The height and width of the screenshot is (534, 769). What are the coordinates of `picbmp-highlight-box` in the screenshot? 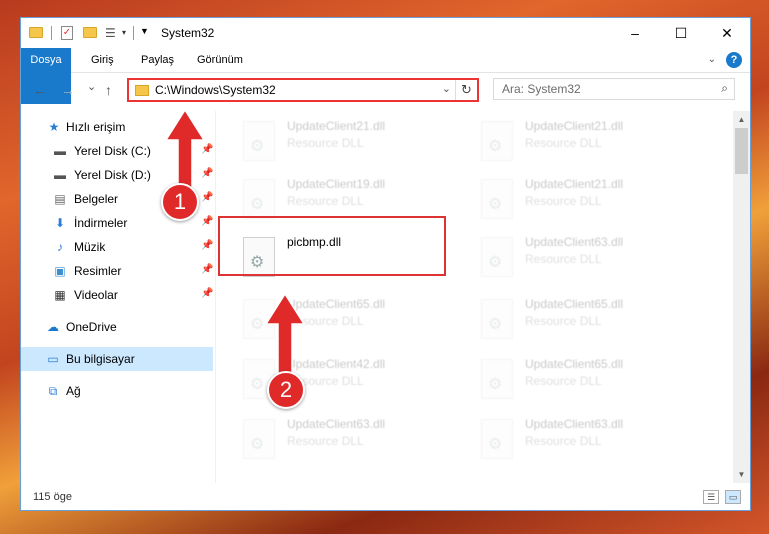 It's located at (332, 246).